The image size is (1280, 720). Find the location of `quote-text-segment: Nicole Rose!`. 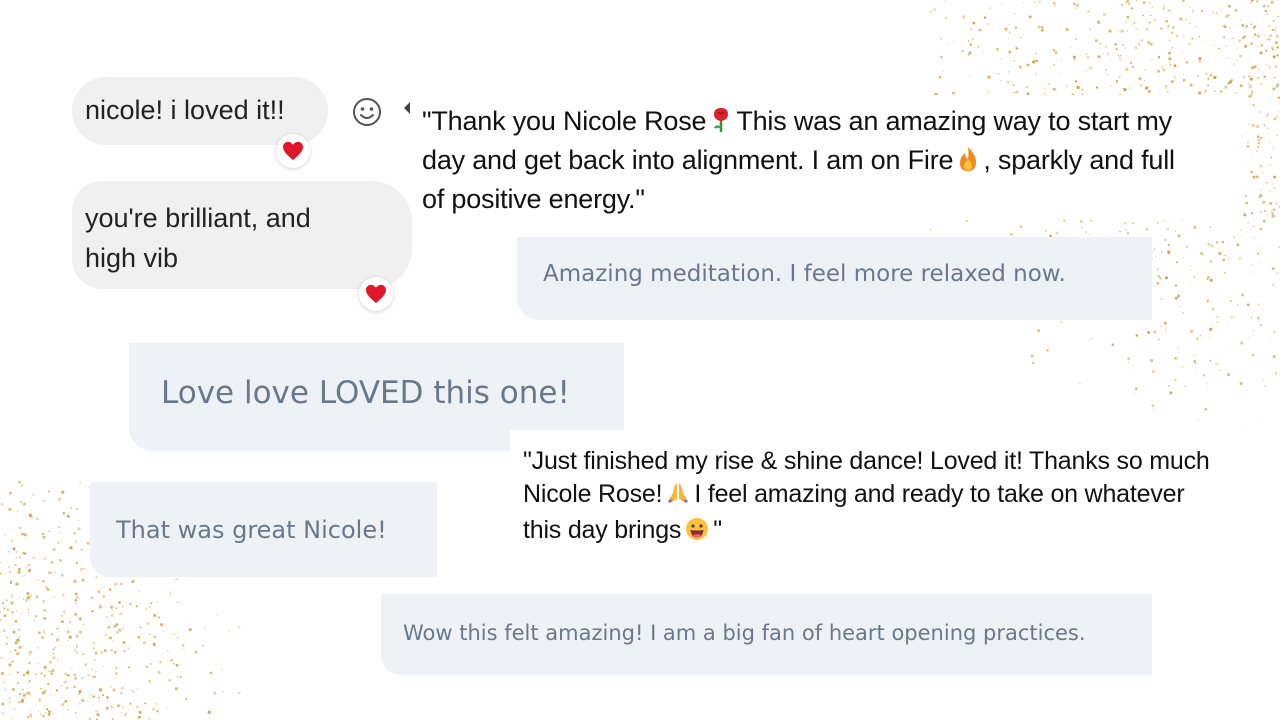

quote-text-segment: Nicole Rose! is located at coordinates (593, 494).